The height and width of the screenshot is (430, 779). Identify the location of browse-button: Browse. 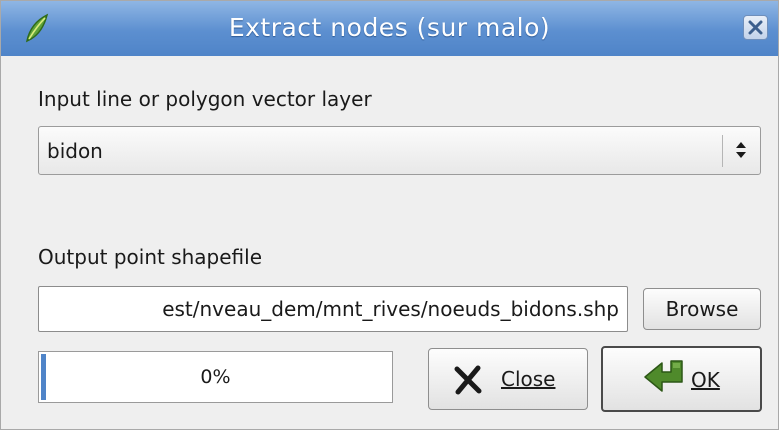
(702, 309).